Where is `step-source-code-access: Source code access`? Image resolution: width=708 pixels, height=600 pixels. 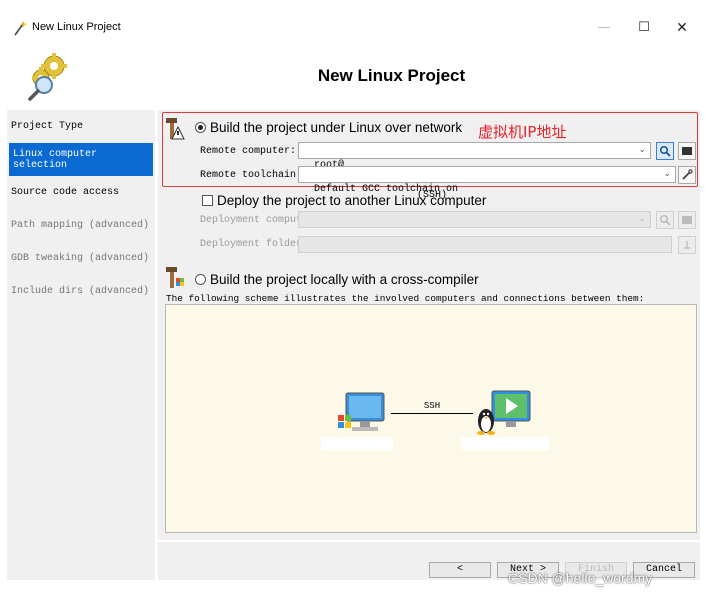 step-source-code-access: Source code access is located at coordinates (81, 192).